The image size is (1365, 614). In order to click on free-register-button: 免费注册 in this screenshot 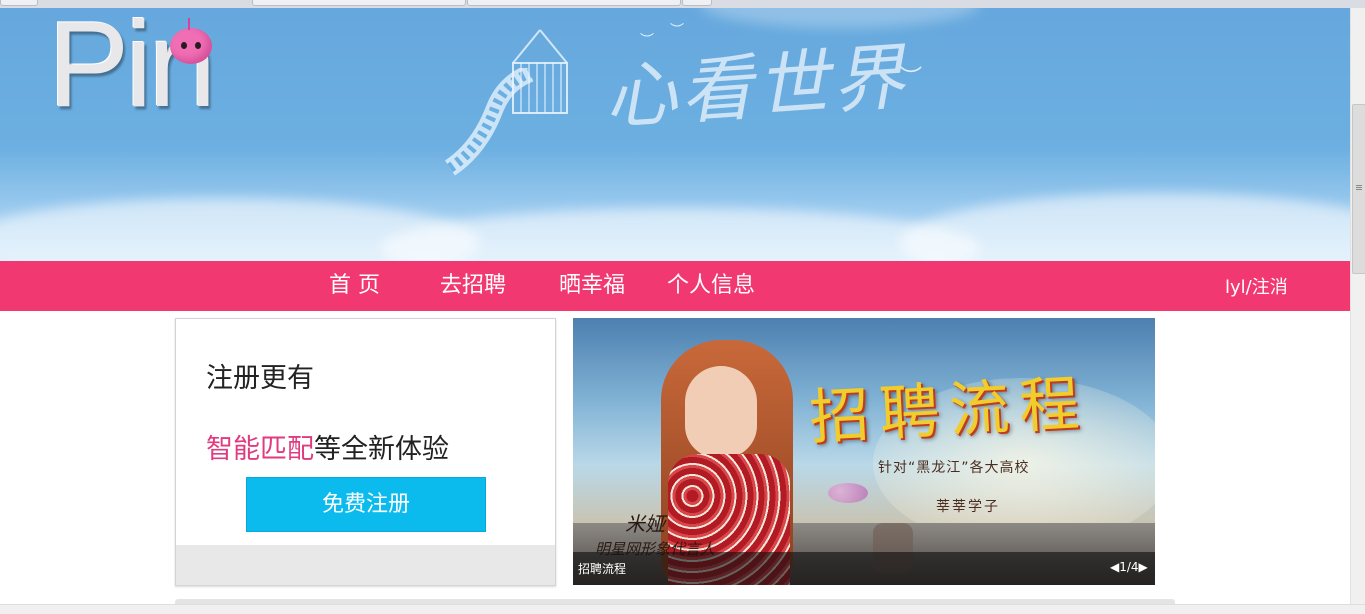, I will do `click(366, 504)`.